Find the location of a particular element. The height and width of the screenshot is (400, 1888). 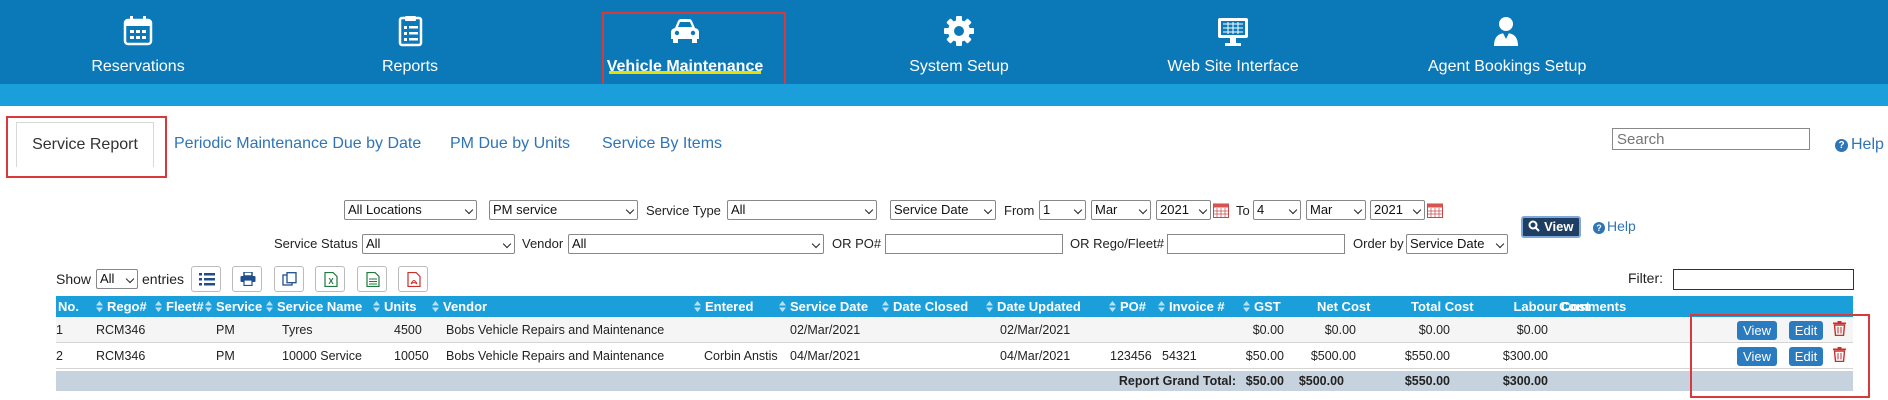

service-type-label: Service Type is located at coordinates (683, 210).